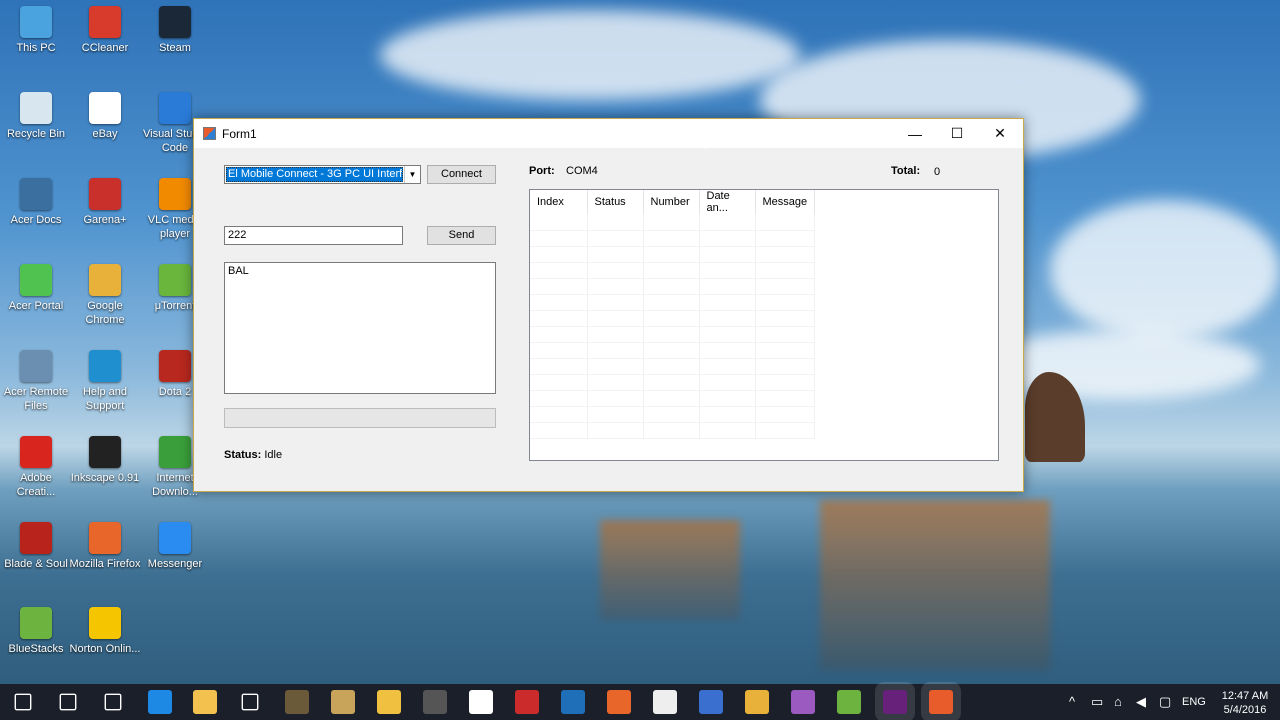 This screenshot has width=1280, height=720. Describe the element at coordinates (481, 702) in the screenshot. I see `amazon-icon` at that location.